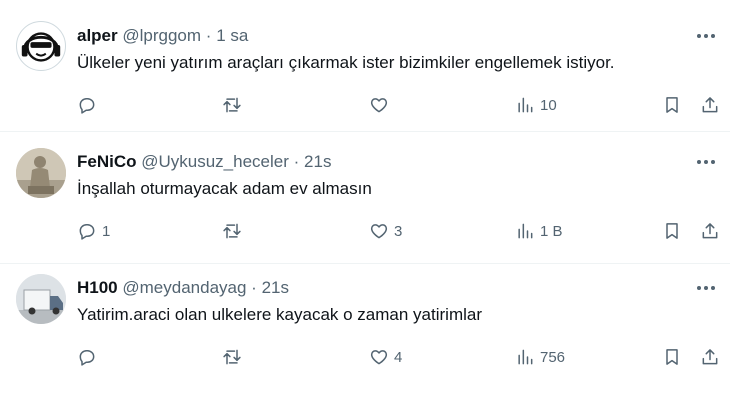  What do you see at coordinates (398, 231) in the screenshot?
I see `like-count: 3` at bounding box center [398, 231].